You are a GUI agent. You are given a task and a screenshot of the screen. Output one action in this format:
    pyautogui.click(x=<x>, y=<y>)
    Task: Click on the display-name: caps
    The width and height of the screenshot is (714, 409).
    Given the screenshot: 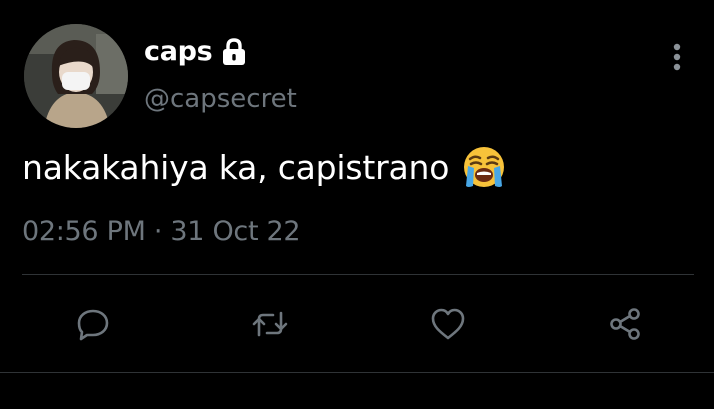 What is the action you would take?
    pyautogui.click(x=178, y=51)
    